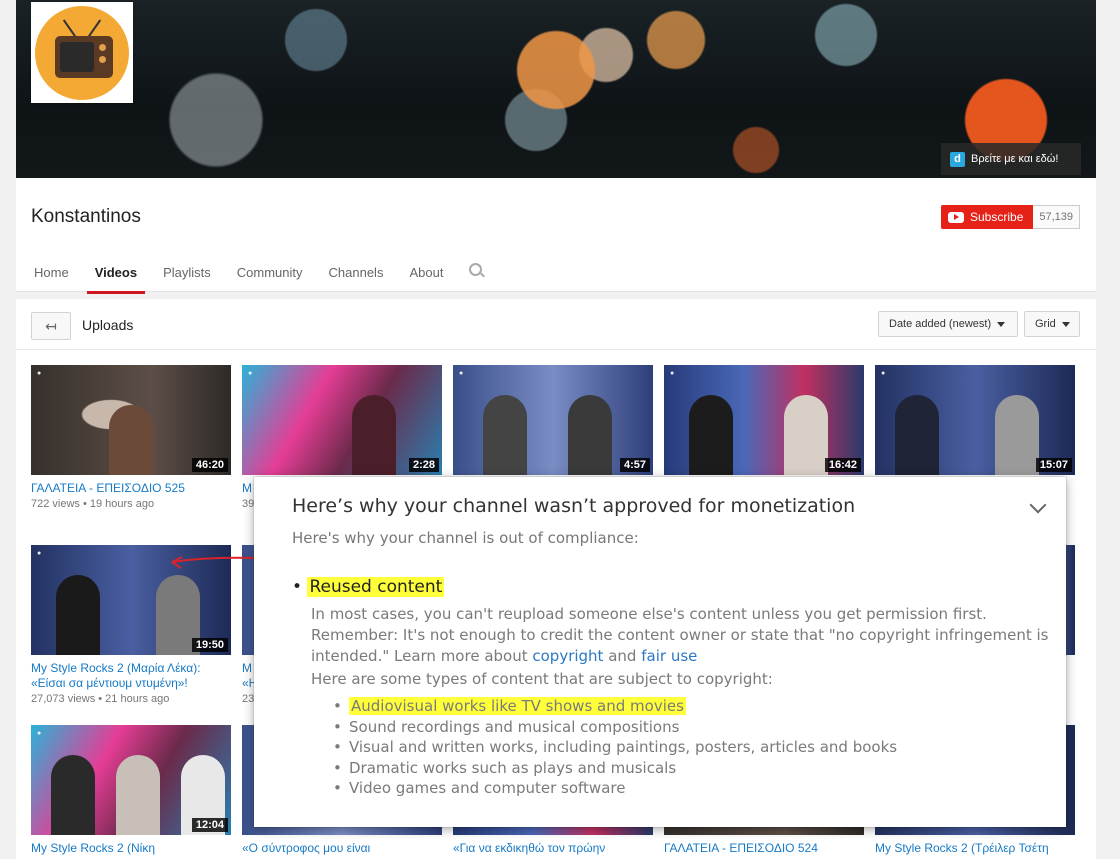 The height and width of the screenshot is (859, 1120). I want to click on tab-about: About, so click(426, 274).